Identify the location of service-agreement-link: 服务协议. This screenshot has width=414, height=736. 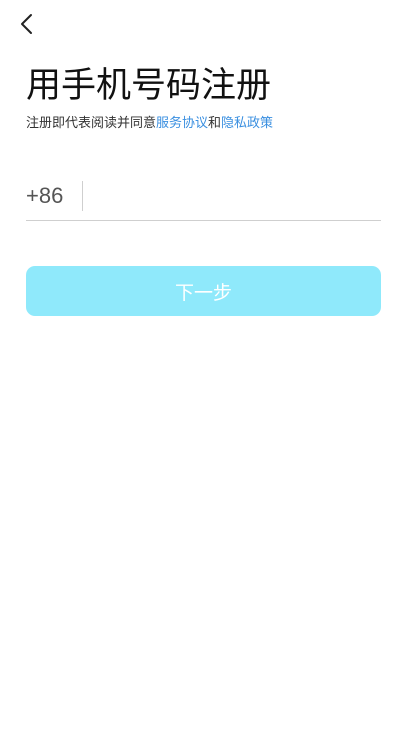
(182, 123).